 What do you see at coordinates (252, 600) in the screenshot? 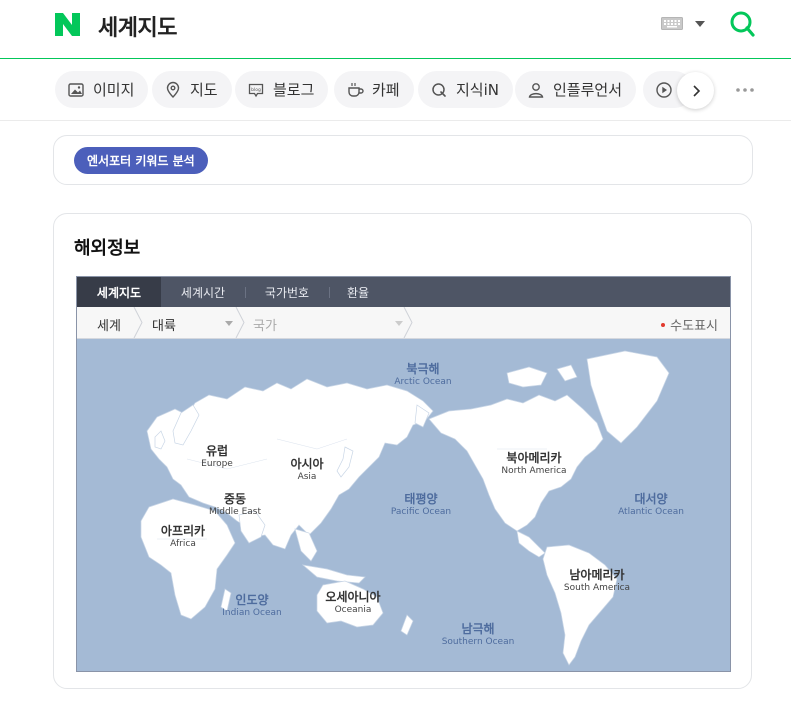
I see `ocean-label-ko: 인도양` at bounding box center [252, 600].